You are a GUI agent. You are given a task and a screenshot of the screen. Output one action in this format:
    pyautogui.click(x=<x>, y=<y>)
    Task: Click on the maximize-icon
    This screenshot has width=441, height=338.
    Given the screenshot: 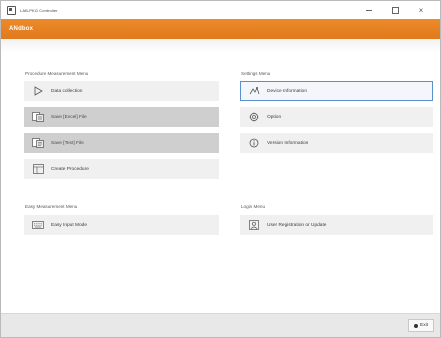 What is the action you would take?
    pyautogui.click(x=395, y=10)
    